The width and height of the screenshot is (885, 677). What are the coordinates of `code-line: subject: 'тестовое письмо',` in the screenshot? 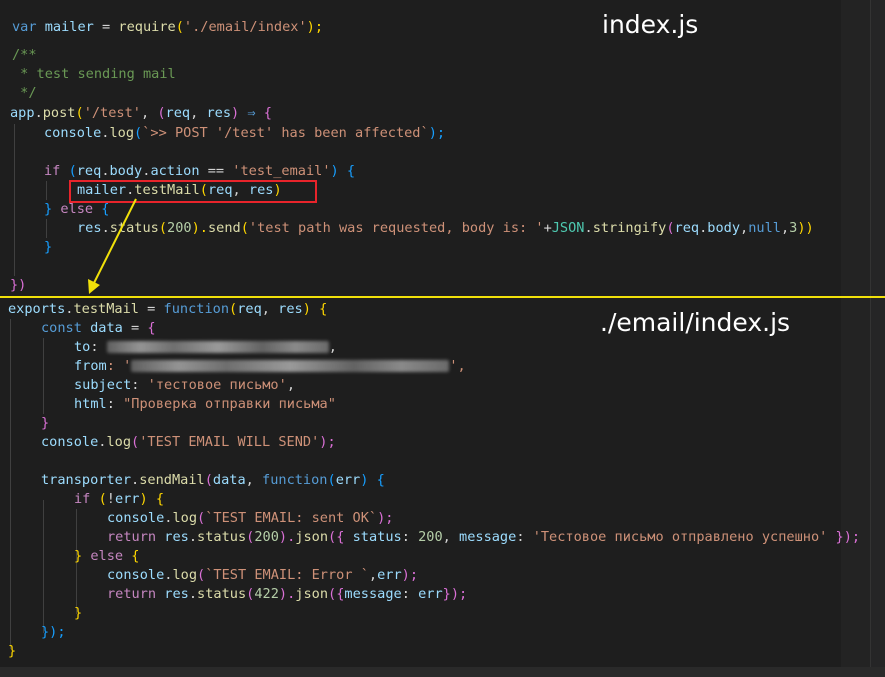 It's located at (184, 385).